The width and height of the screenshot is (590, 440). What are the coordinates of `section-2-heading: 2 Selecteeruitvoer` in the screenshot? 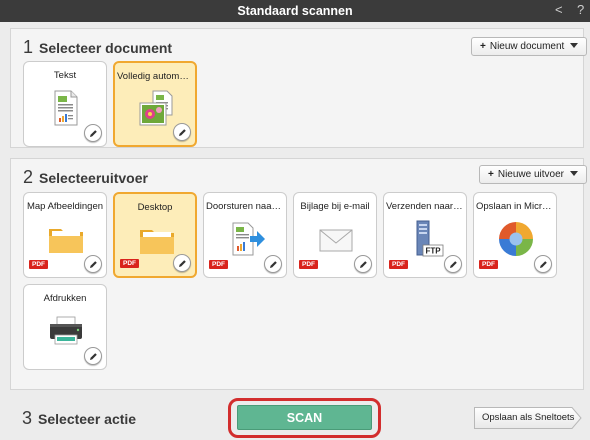 It's located at (85, 177).